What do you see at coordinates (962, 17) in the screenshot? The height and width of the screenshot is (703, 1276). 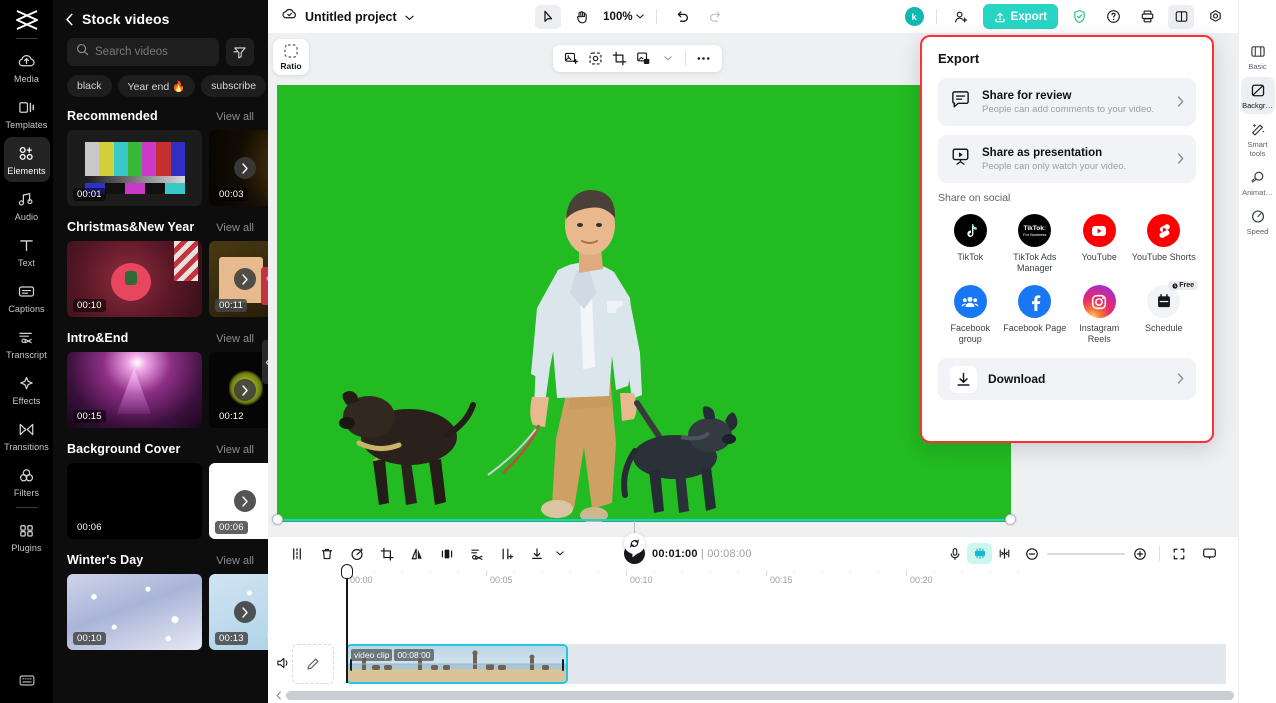 I see `invite-collaborator-button` at bounding box center [962, 17].